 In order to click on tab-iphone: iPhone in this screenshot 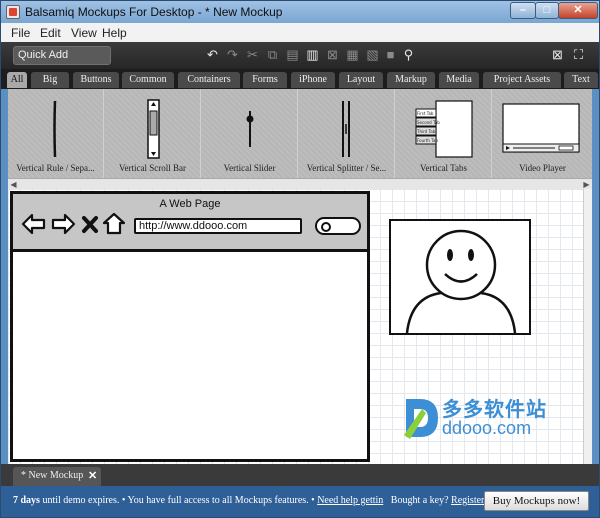, I will do `click(313, 80)`.